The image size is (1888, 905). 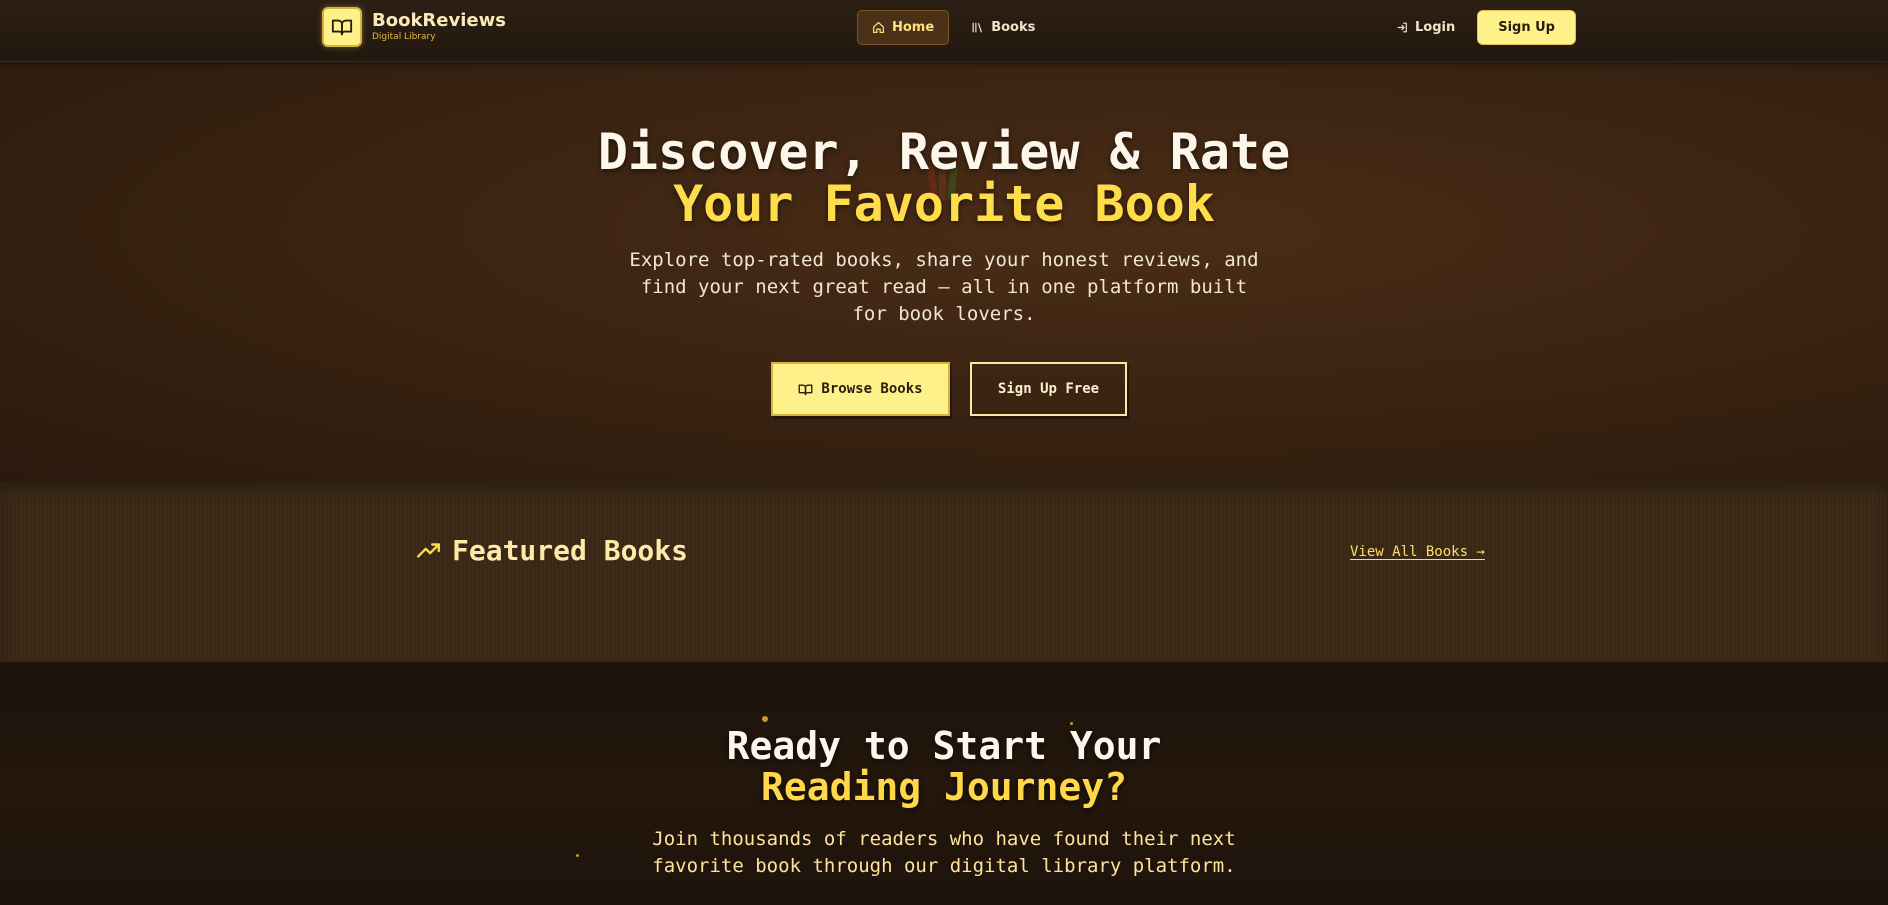 I want to click on login-link: Login, so click(x=1425, y=27).